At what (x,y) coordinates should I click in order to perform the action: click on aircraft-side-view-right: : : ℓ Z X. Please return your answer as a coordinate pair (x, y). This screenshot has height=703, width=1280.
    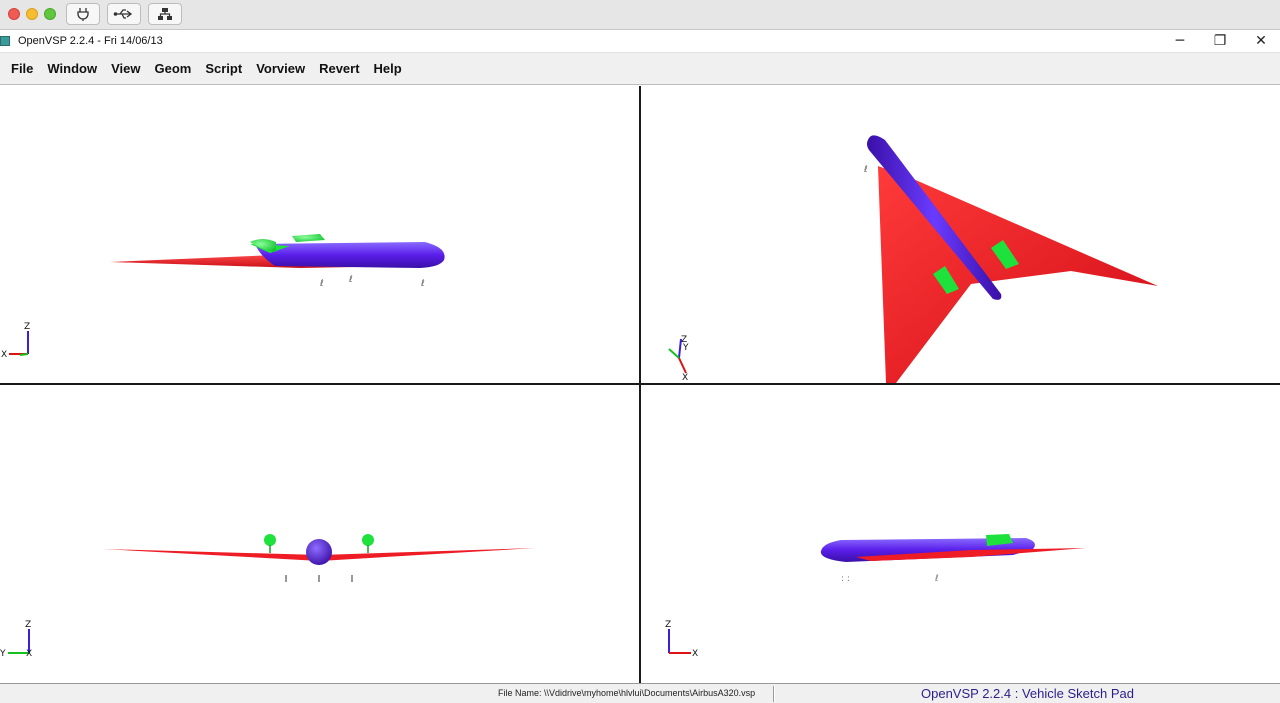
    Looking at the image, I should click on (875, 596).